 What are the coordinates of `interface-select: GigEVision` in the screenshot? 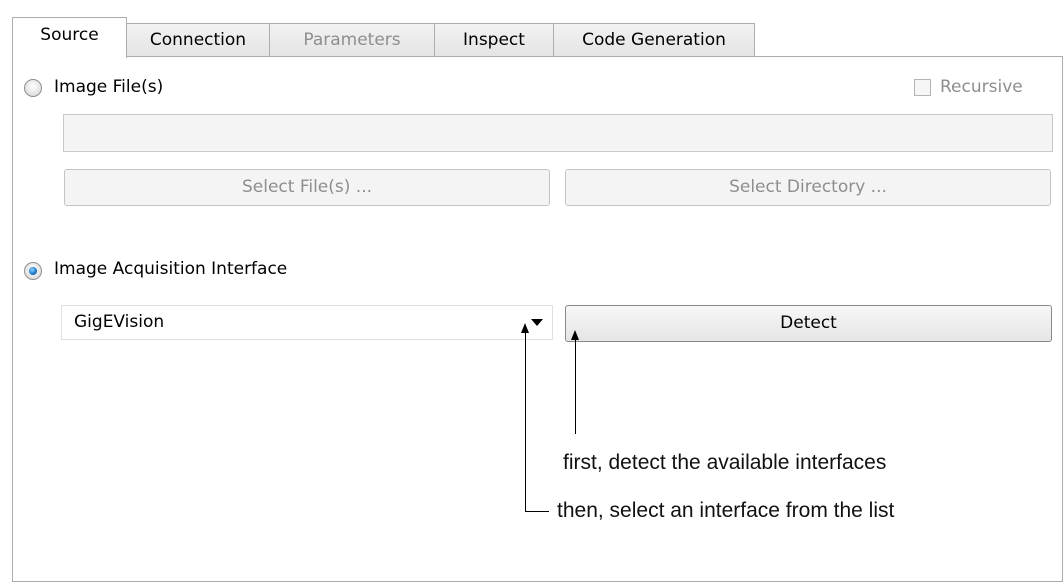 It's located at (307, 322).